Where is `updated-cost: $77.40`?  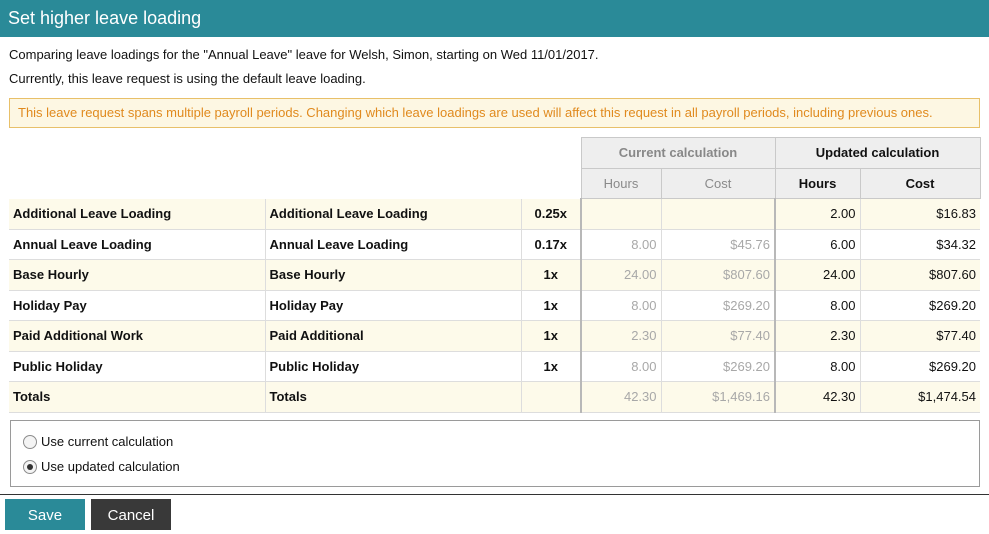
updated-cost: $77.40 is located at coordinates (920, 336).